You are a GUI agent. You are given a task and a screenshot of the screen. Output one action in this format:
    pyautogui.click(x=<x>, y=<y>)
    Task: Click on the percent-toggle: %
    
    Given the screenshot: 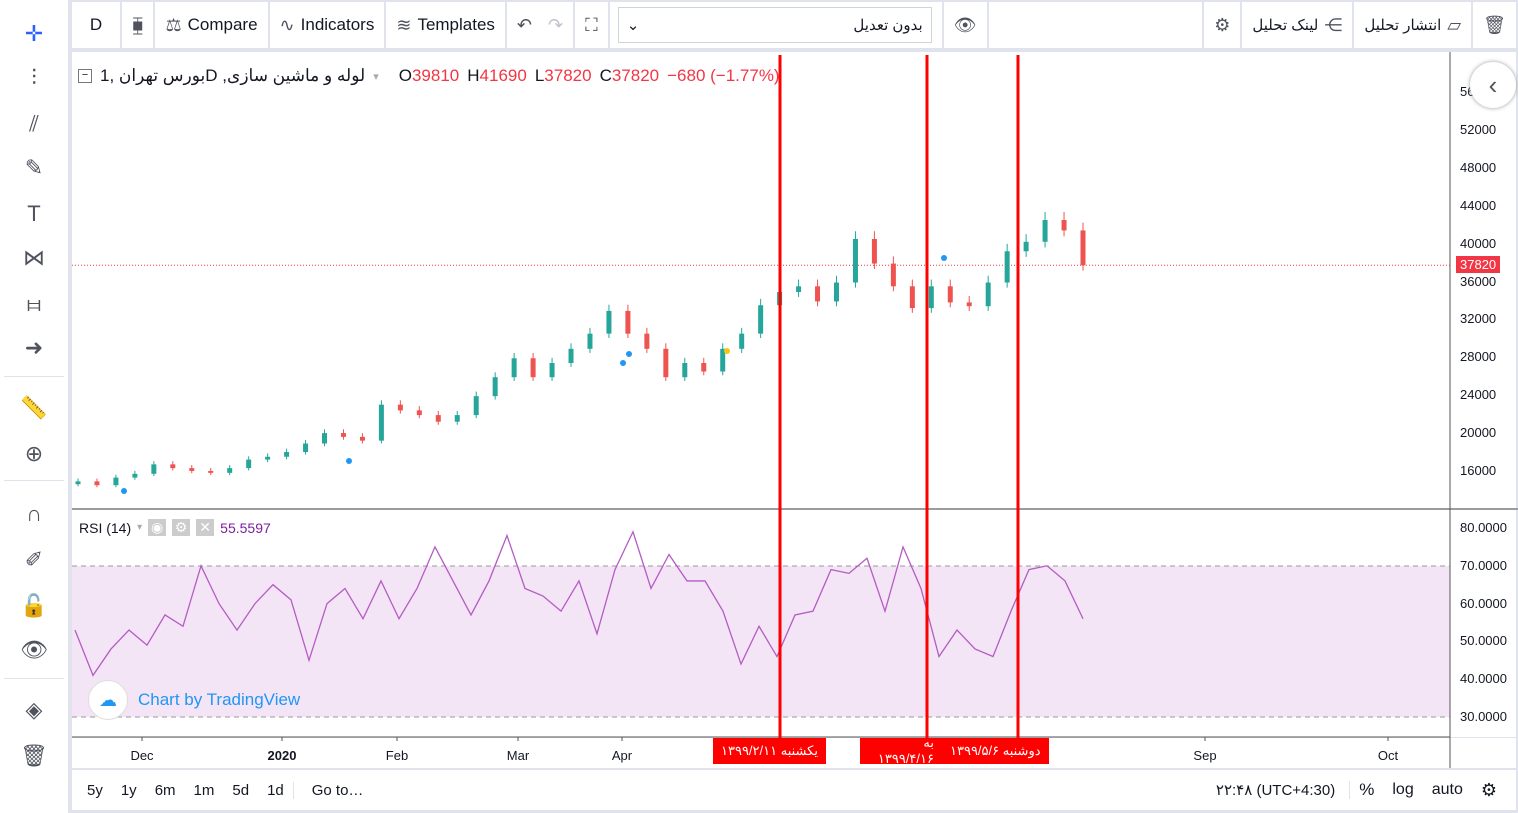 What is the action you would take?
    pyautogui.click(x=1366, y=790)
    